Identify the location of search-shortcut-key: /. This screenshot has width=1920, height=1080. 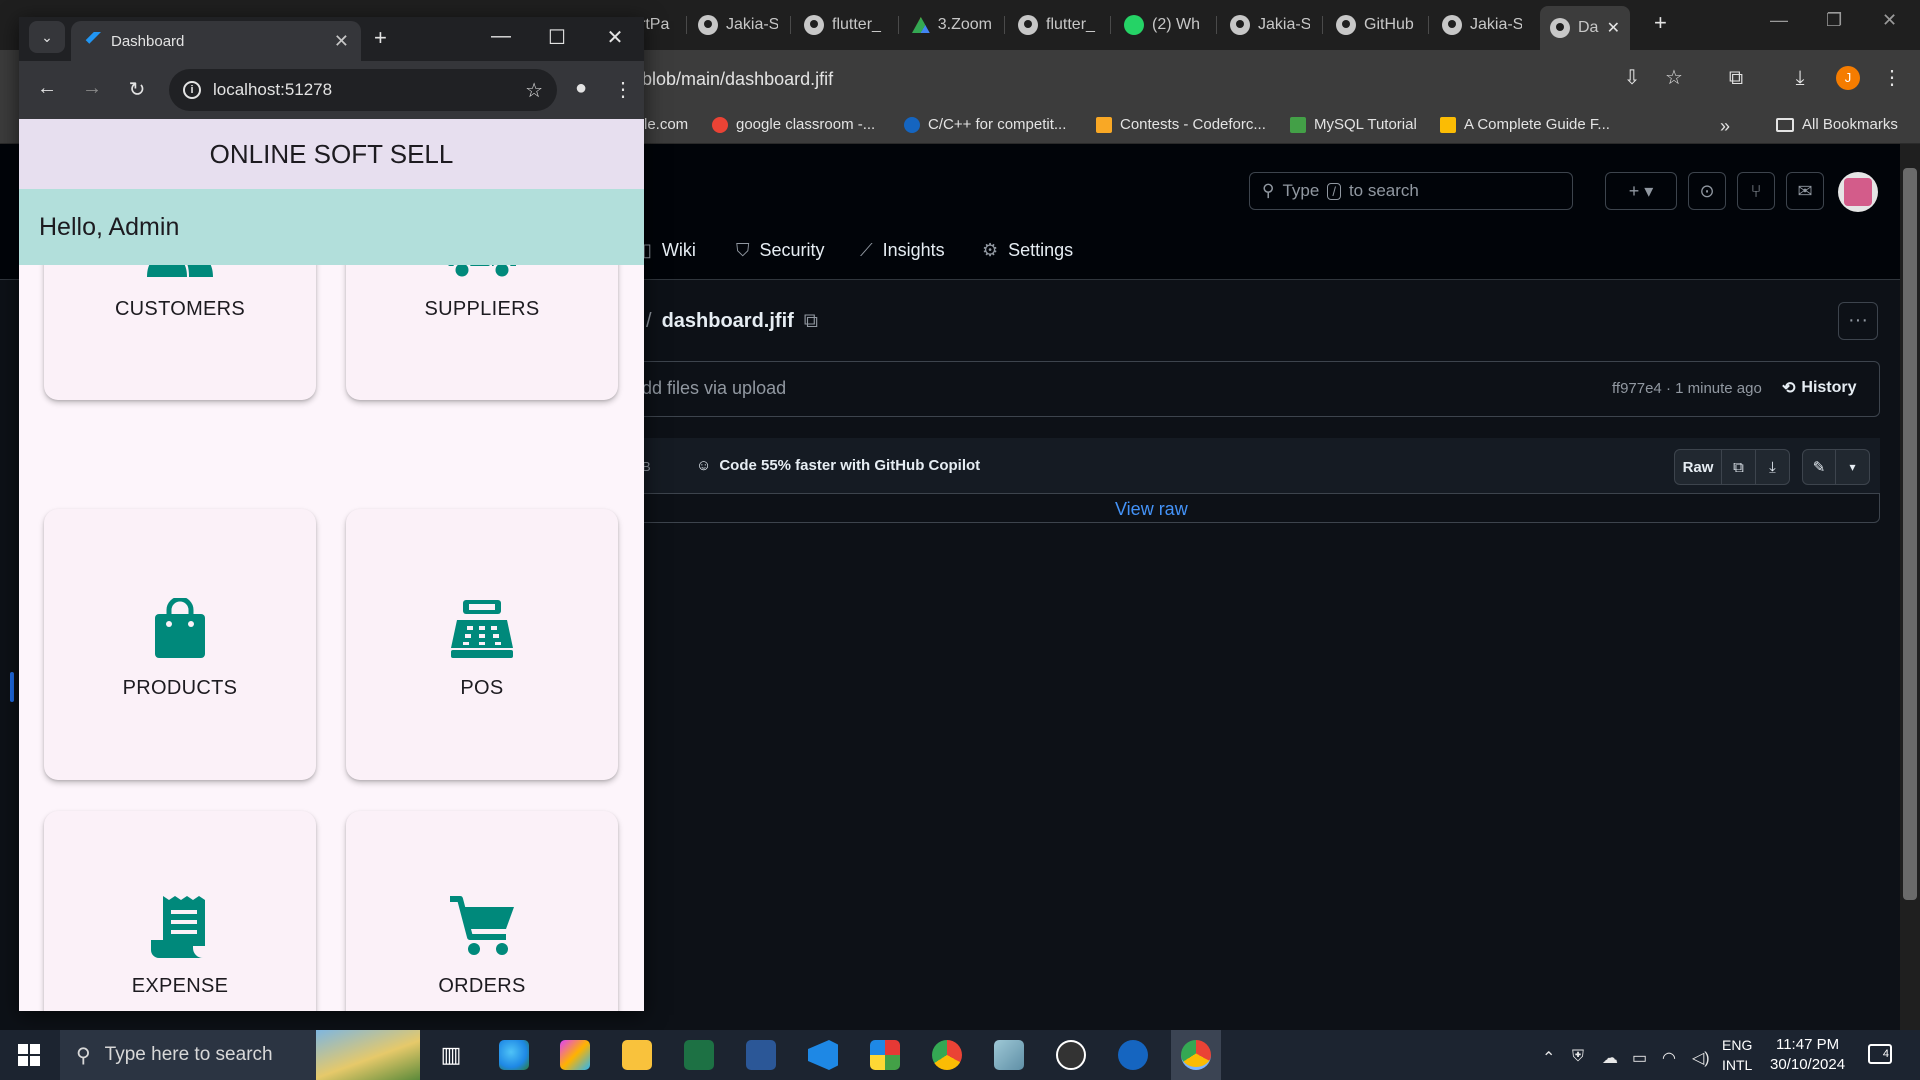
(1334, 191).